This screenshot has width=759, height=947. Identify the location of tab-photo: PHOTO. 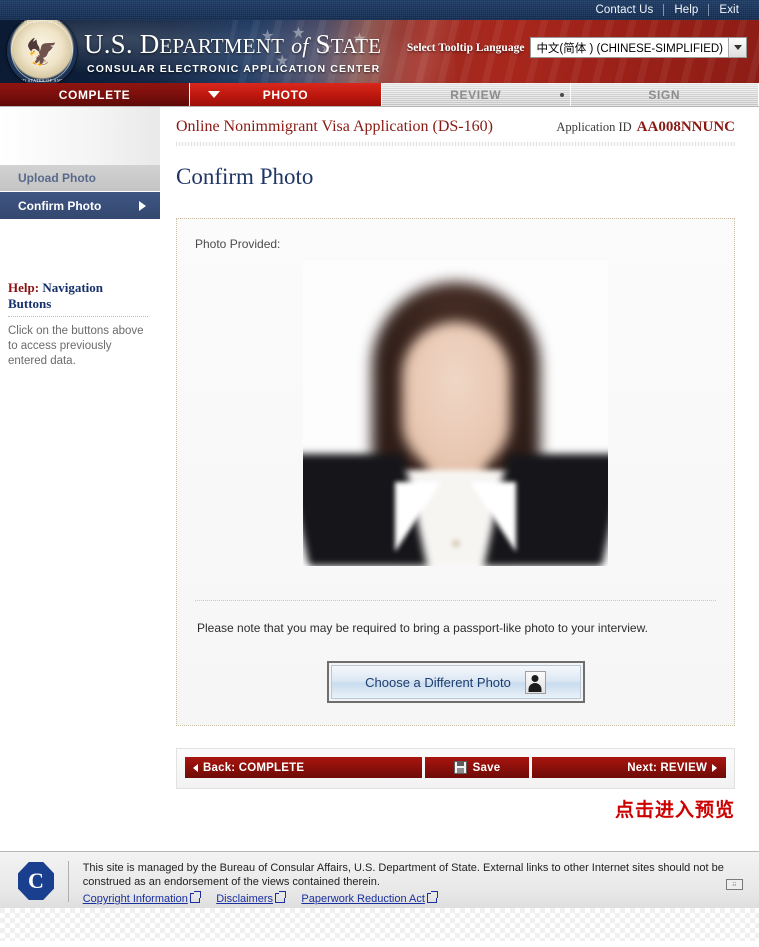
(286, 94).